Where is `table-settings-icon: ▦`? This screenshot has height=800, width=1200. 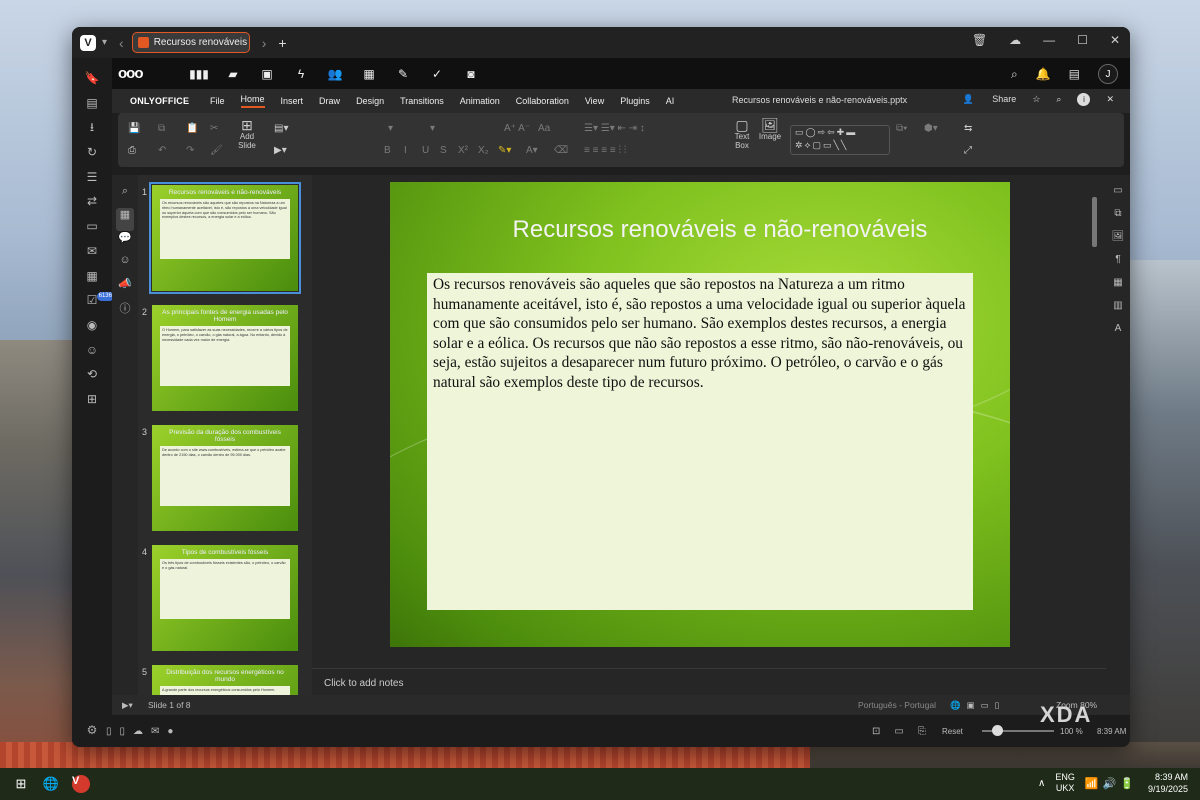
table-settings-icon: ▦ is located at coordinates (1117, 288).